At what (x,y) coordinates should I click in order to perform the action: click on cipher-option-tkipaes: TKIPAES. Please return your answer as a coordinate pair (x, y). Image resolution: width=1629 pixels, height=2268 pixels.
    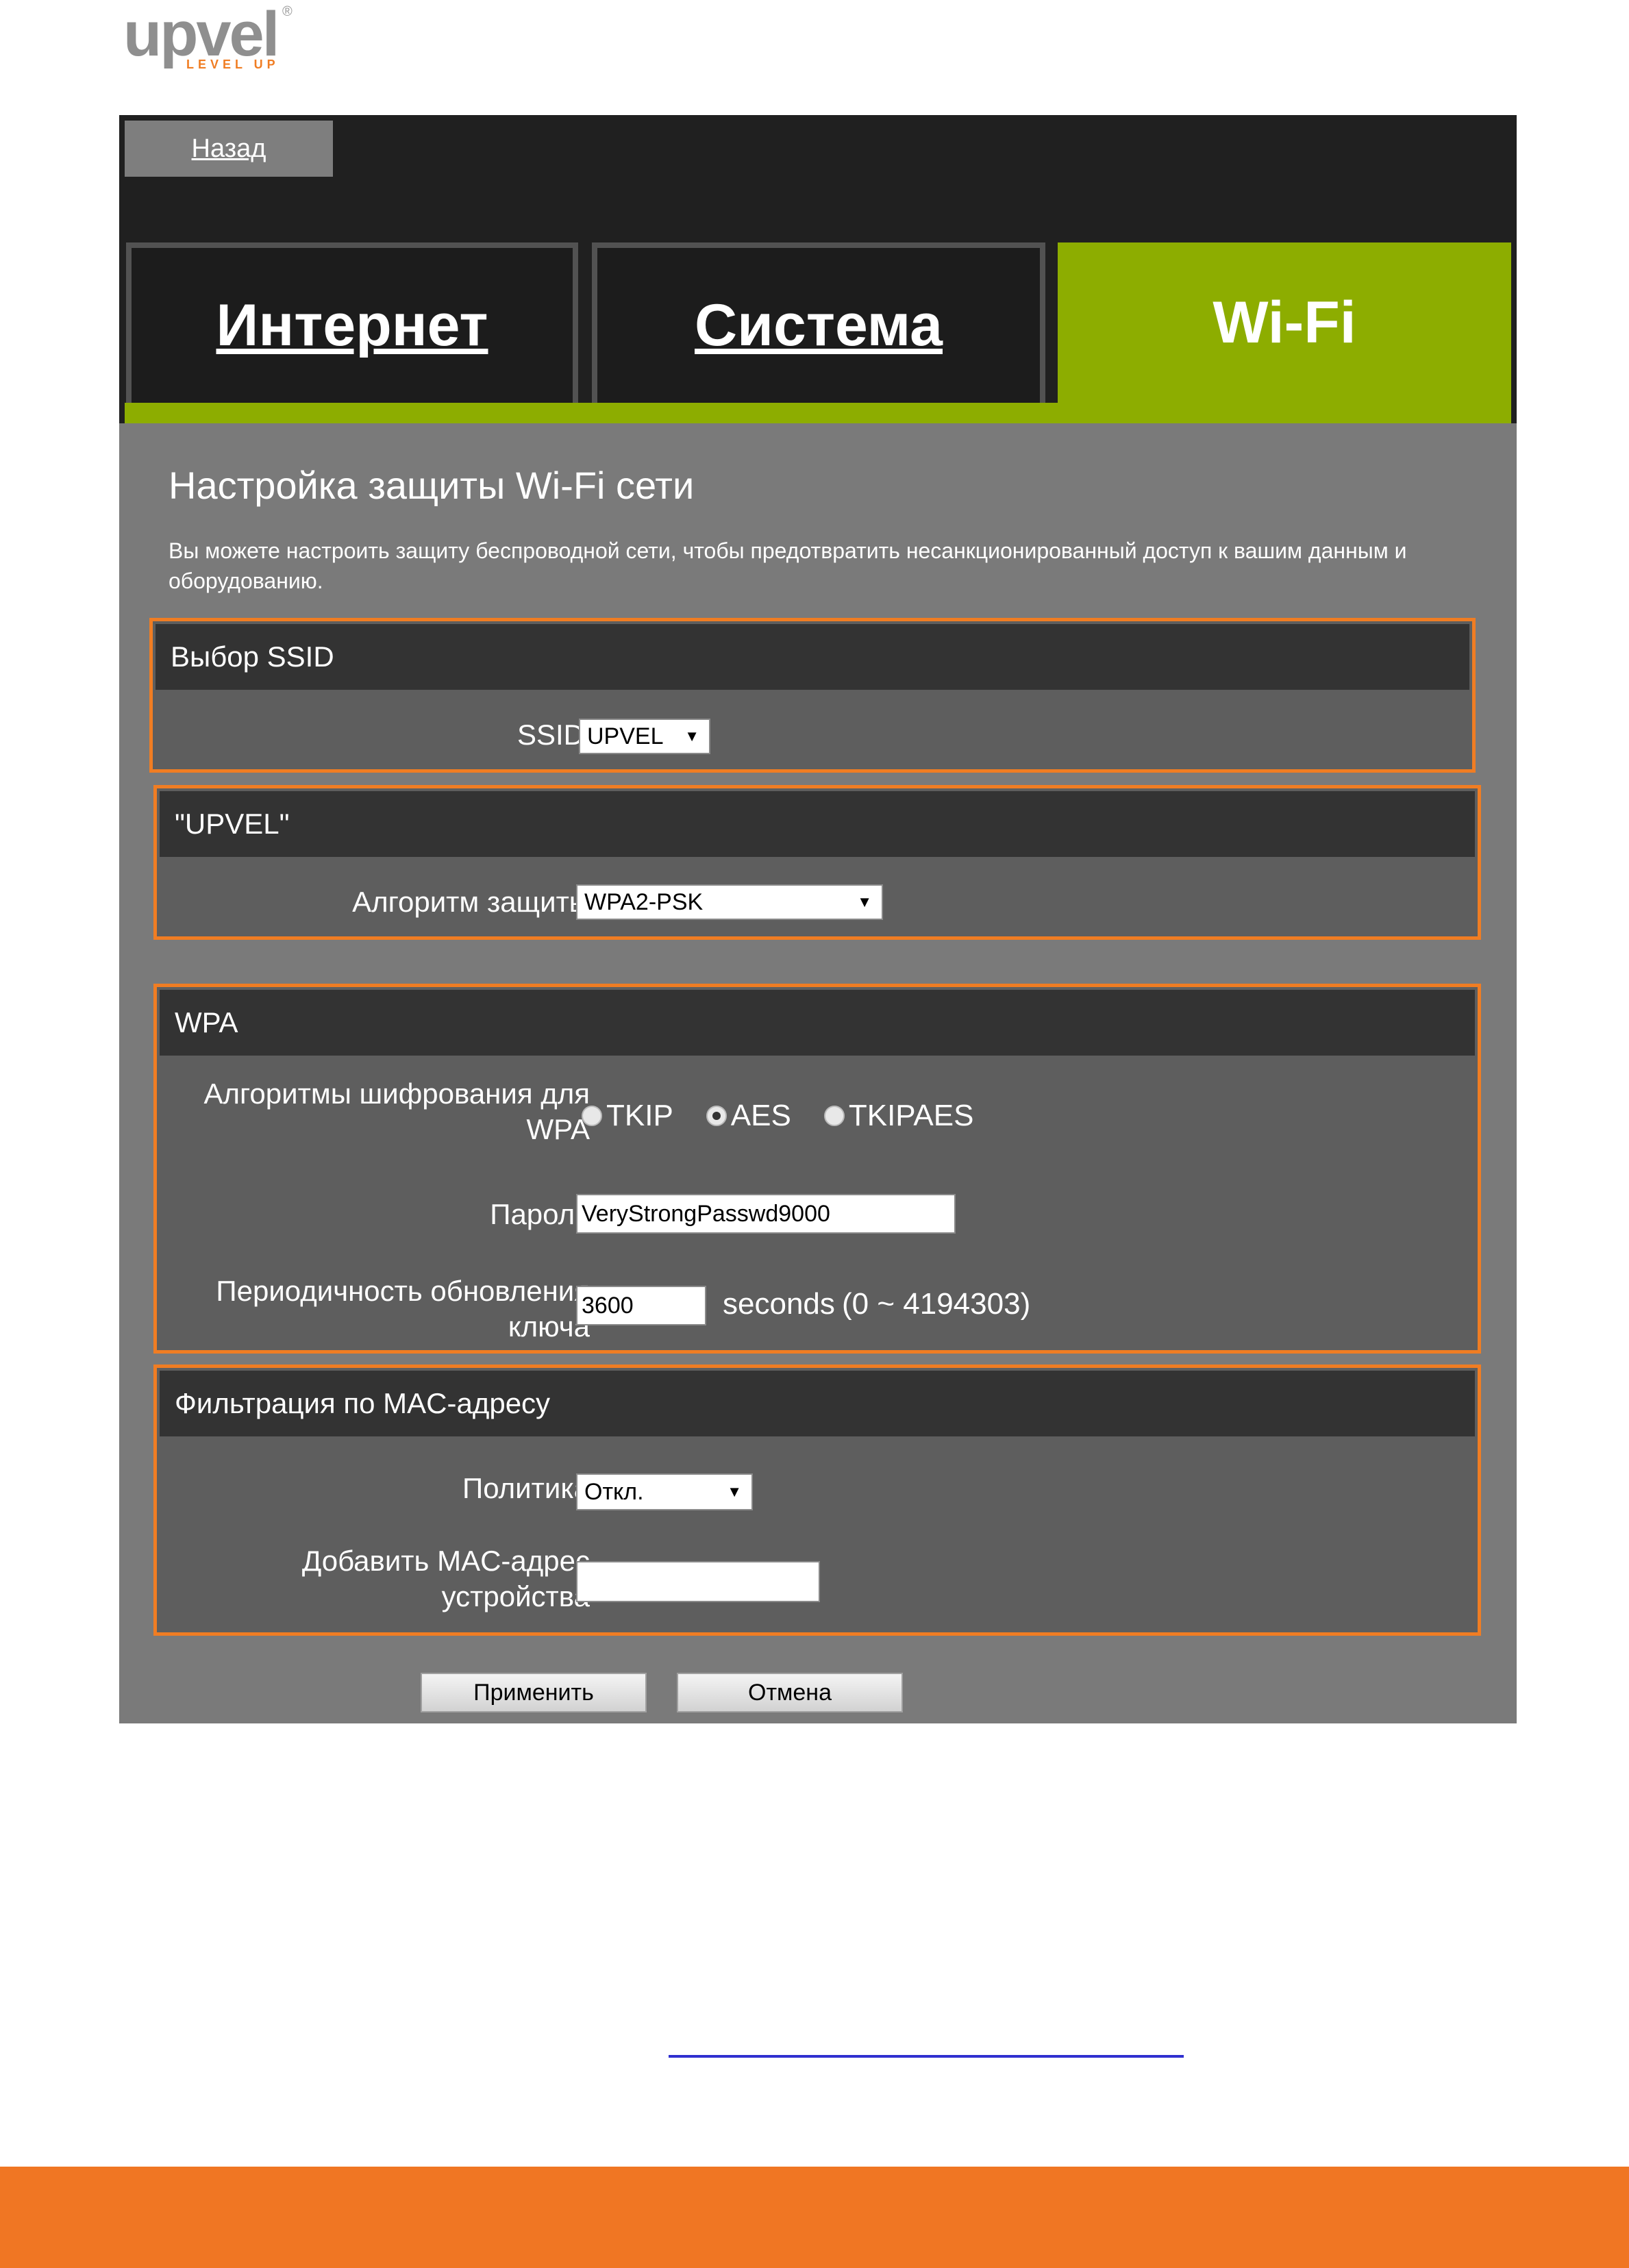
    Looking at the image, I should click on (898, 1116).